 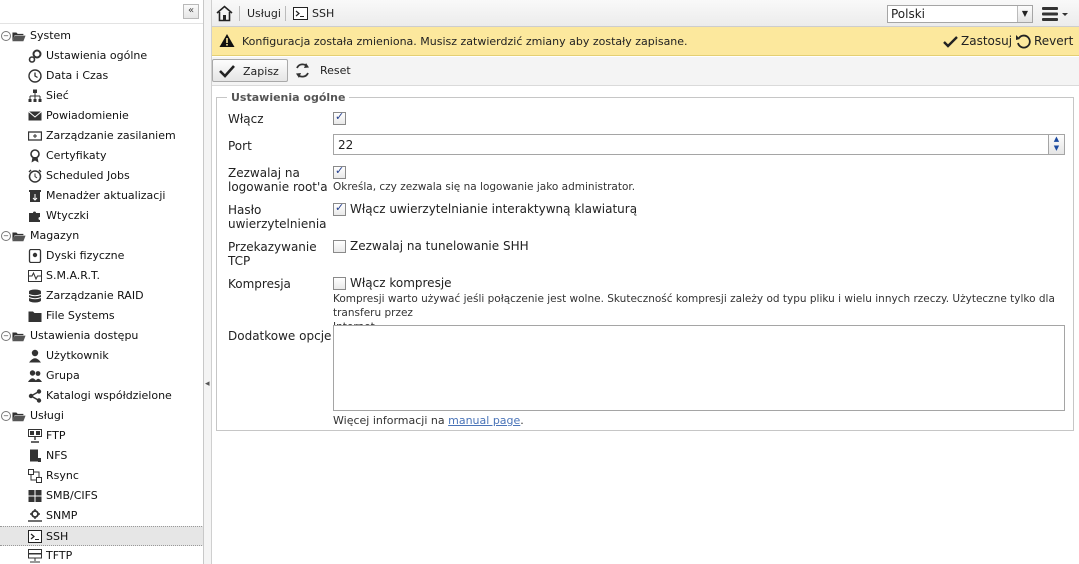 What do you see at coordinates (986, 41) in the screenshot?
I see `apply-button: Zastosuj` at bounding box center [986, 41].